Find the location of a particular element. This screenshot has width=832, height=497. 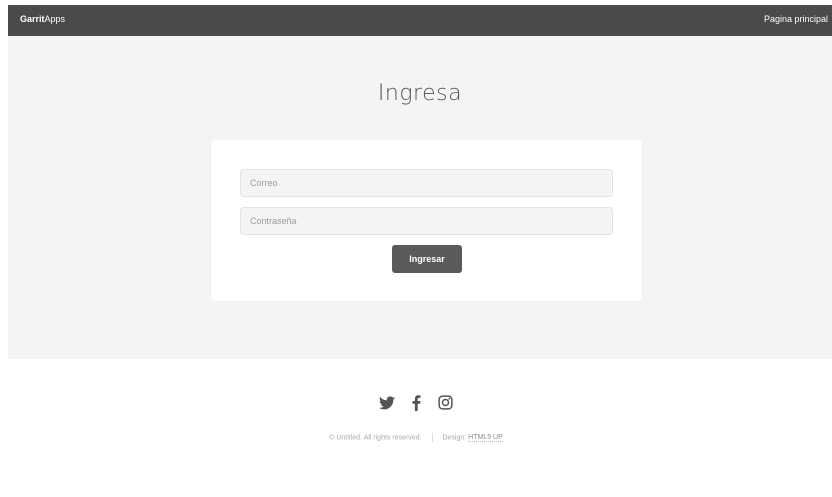

login-button: Ingresar is located at coordinates (427, 259).